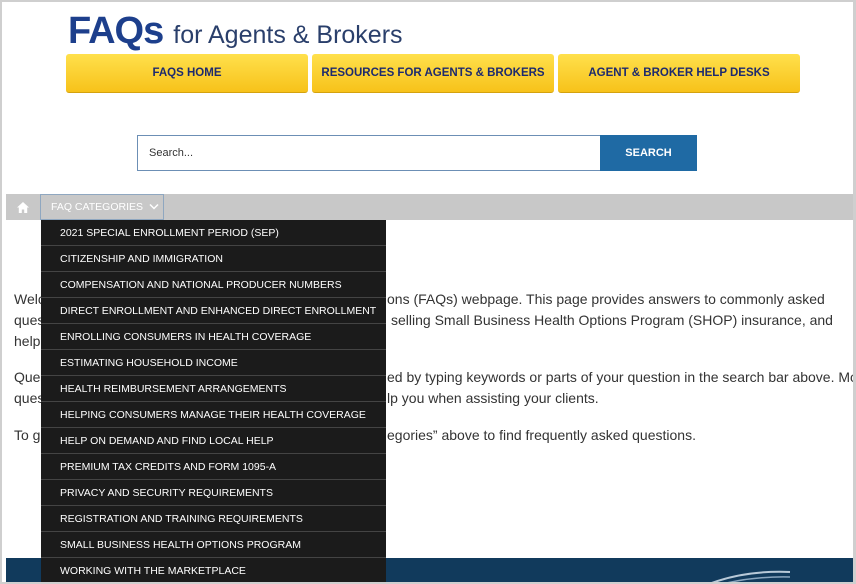 This screenshot has width=856, height=584. Describe the element at coordinates (187, 73) in the screenshot. I see `nav-faqs-home-button: FAQS HOME` at that location.